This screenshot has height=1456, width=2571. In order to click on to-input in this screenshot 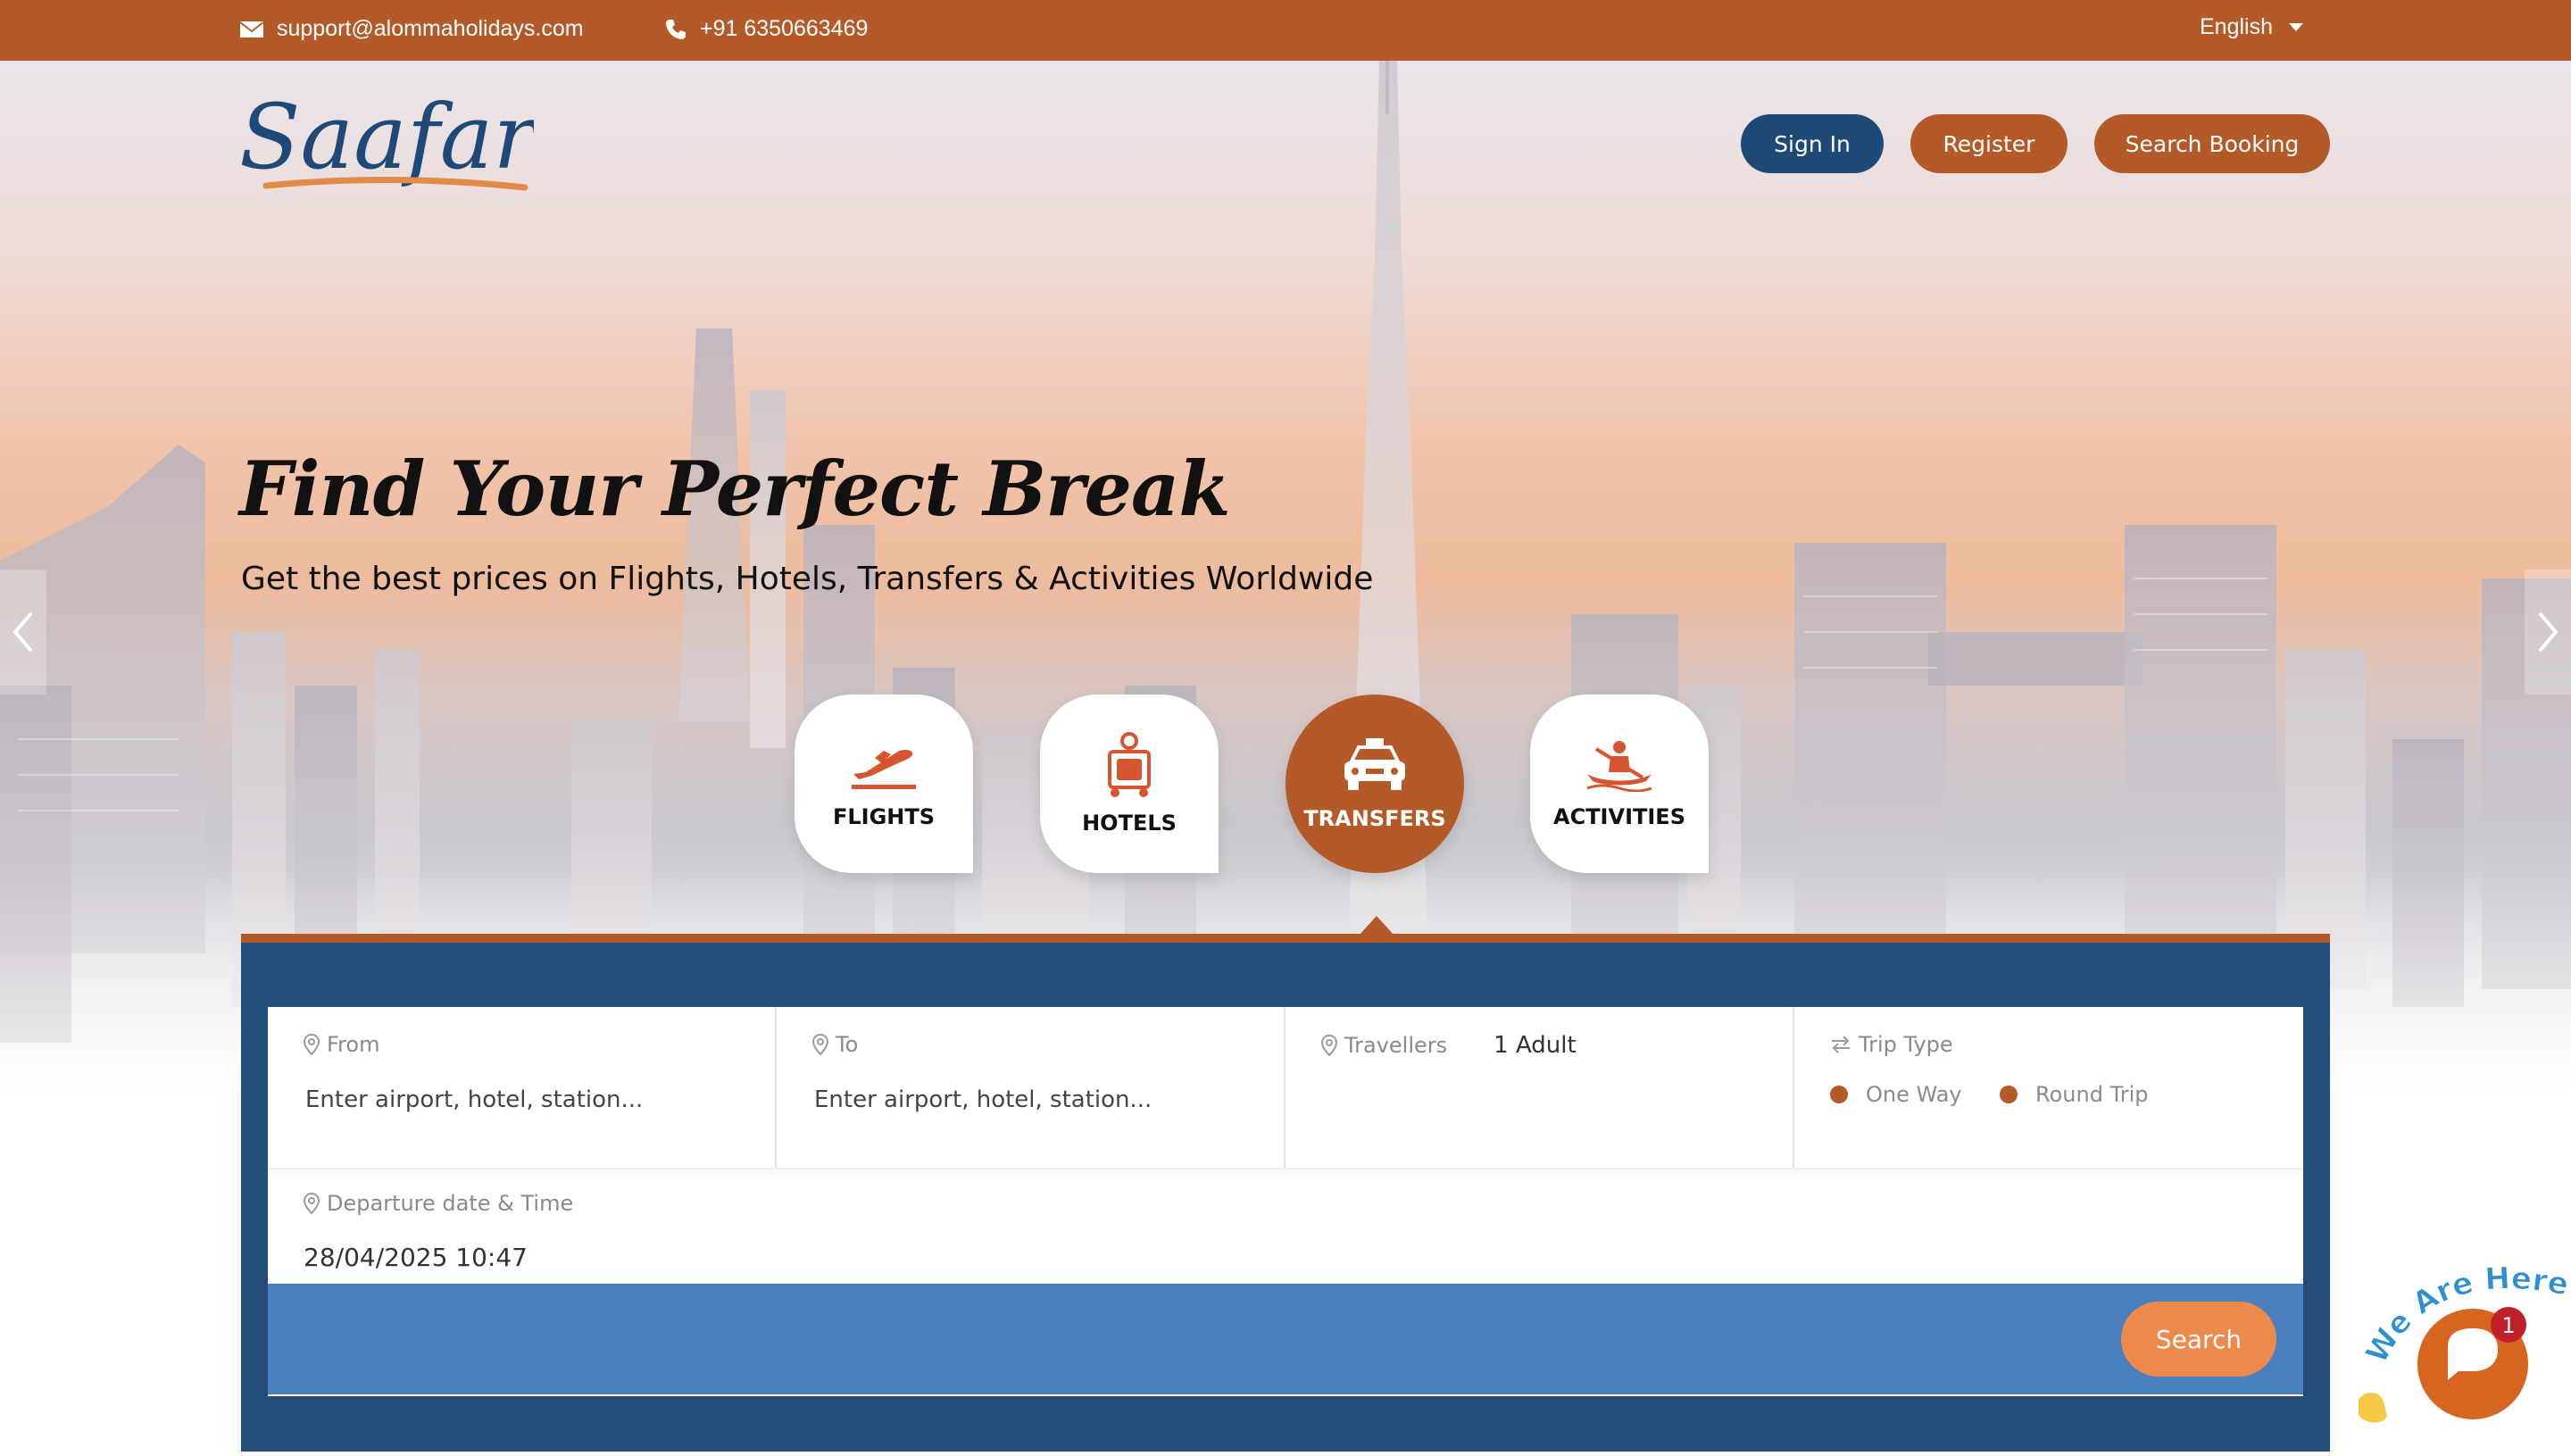, I will do `click(1028, 1100)`.